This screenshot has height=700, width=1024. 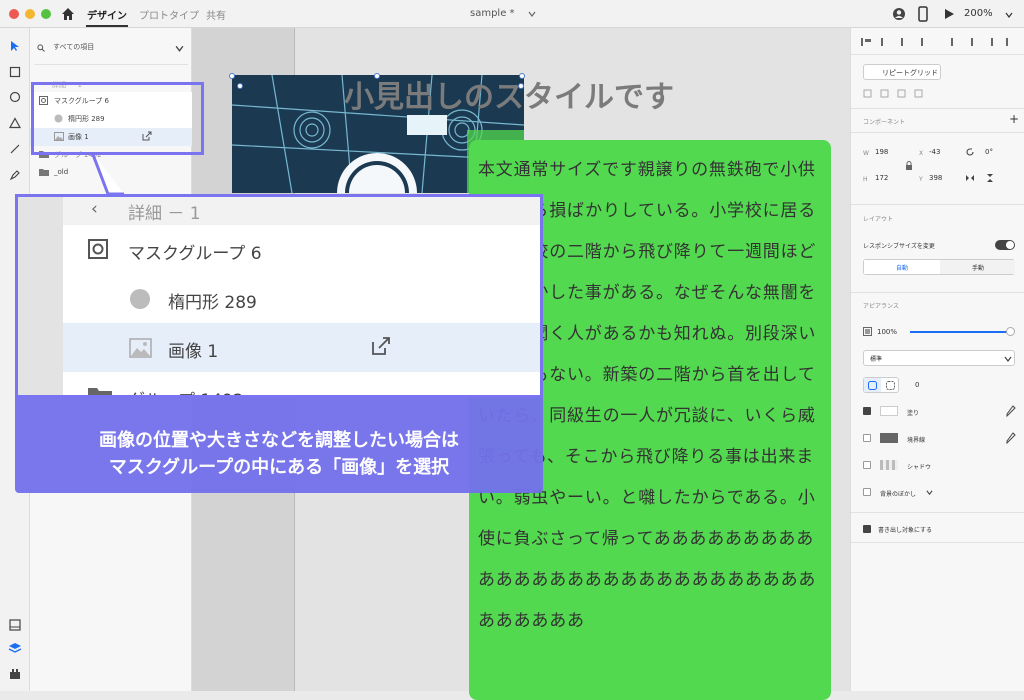 What do you see at coordinates (140, 348) in the screenshot?
I see `image-icon` at bounding box center [140, 348].